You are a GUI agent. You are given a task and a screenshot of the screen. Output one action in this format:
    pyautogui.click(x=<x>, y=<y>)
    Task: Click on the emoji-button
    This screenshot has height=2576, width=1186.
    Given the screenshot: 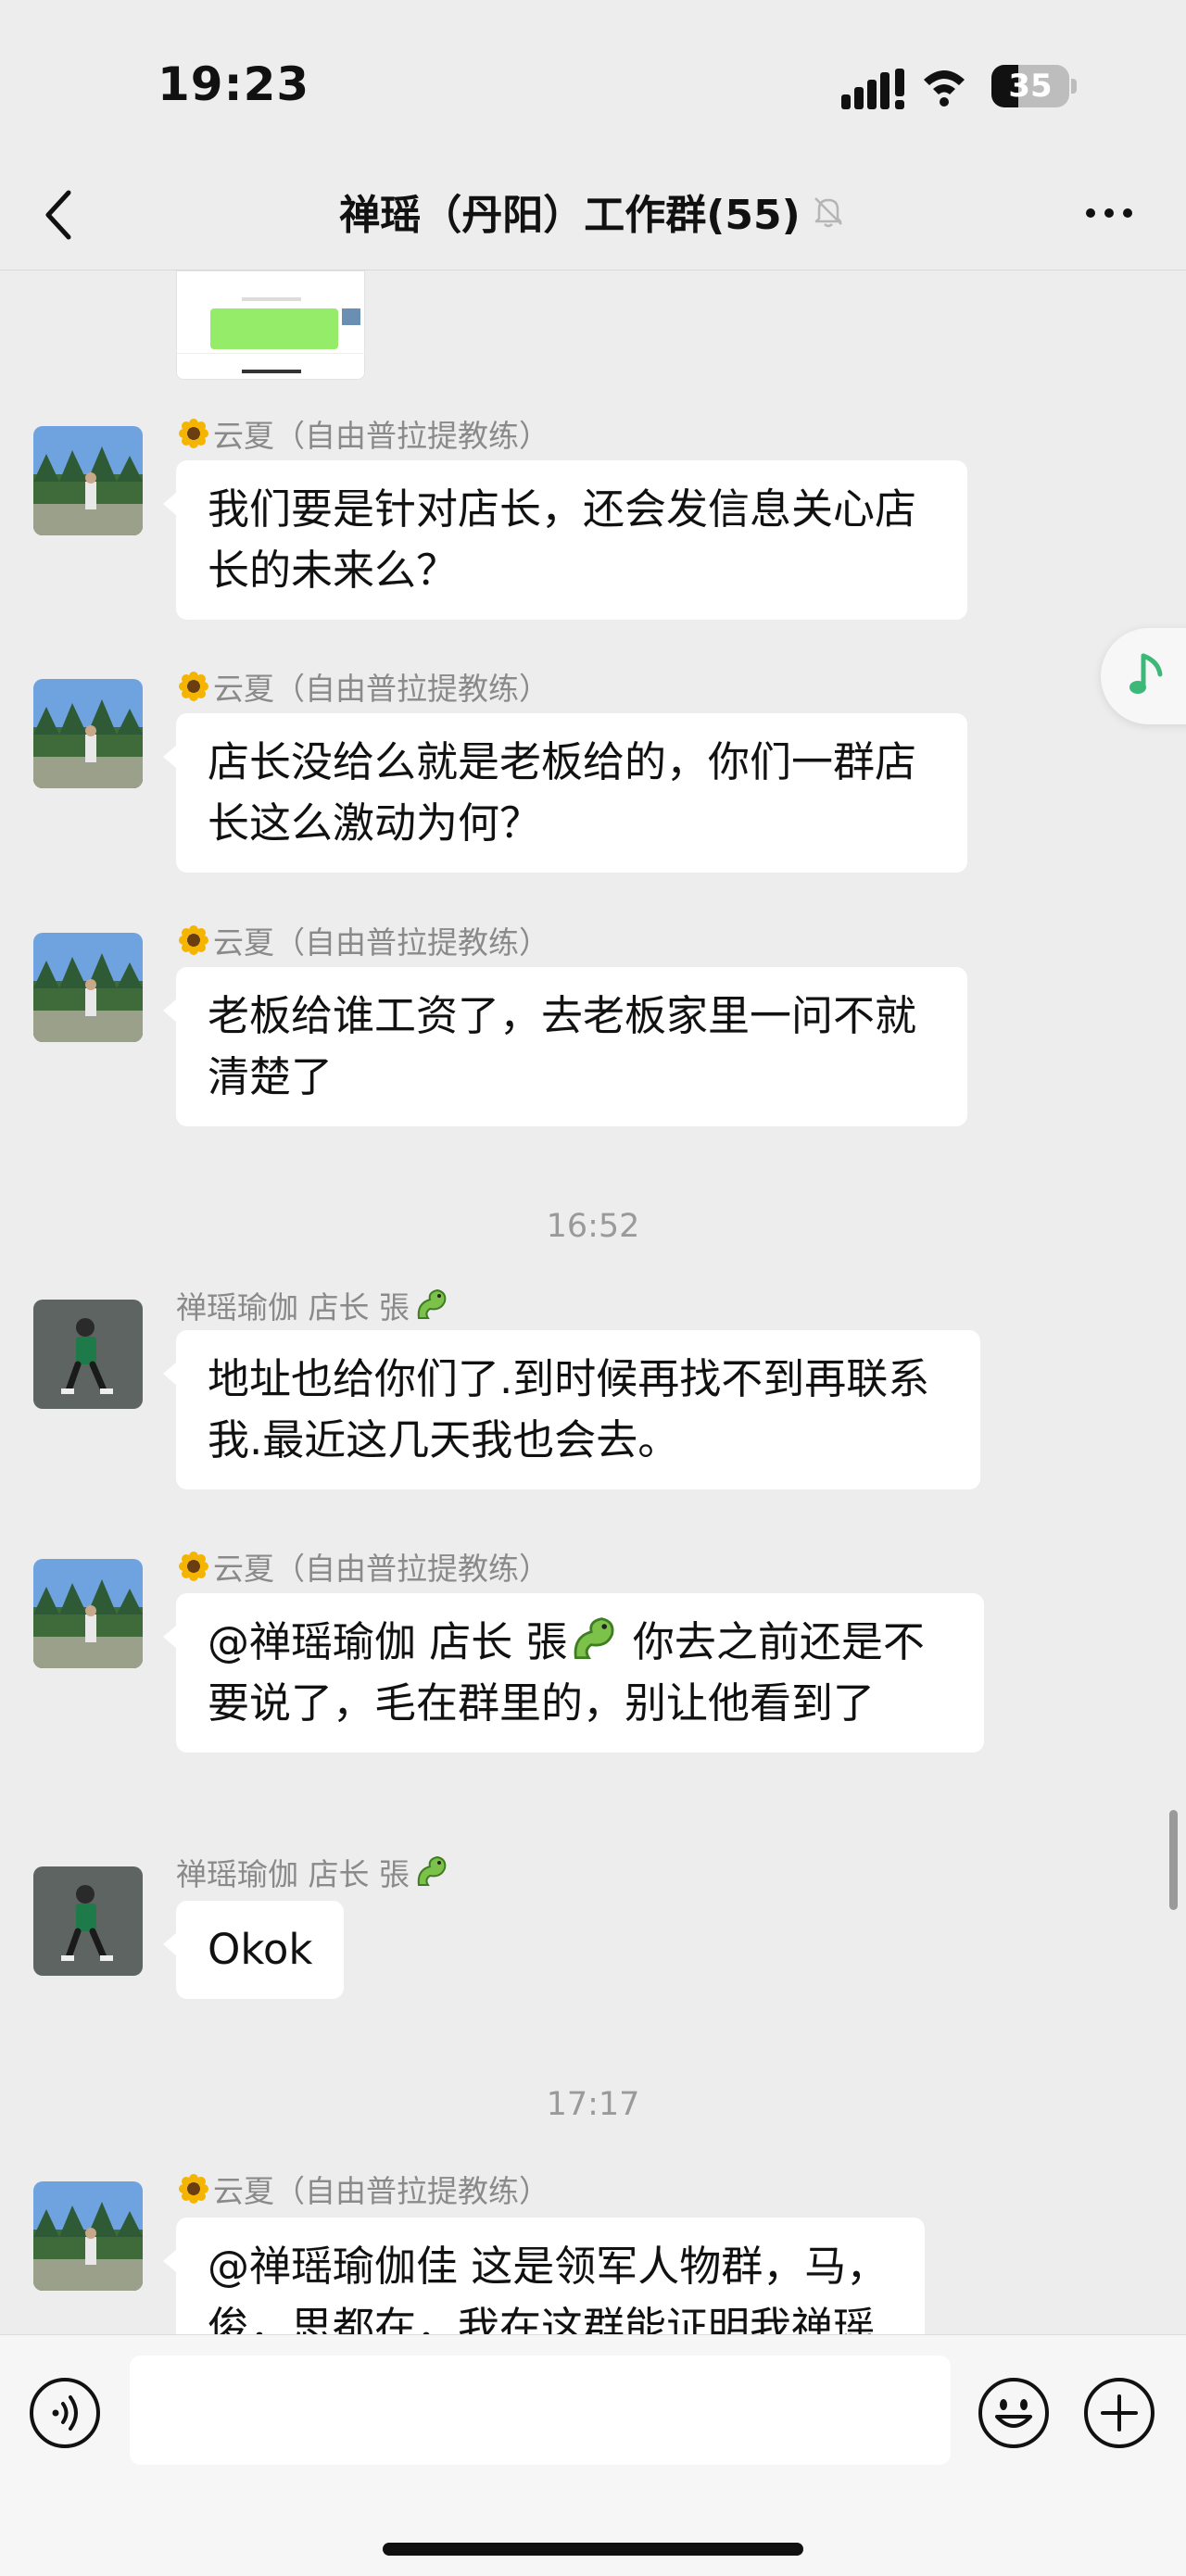 What is the action you would take?
    pyautogui.click(x=1014, y=2413)
    